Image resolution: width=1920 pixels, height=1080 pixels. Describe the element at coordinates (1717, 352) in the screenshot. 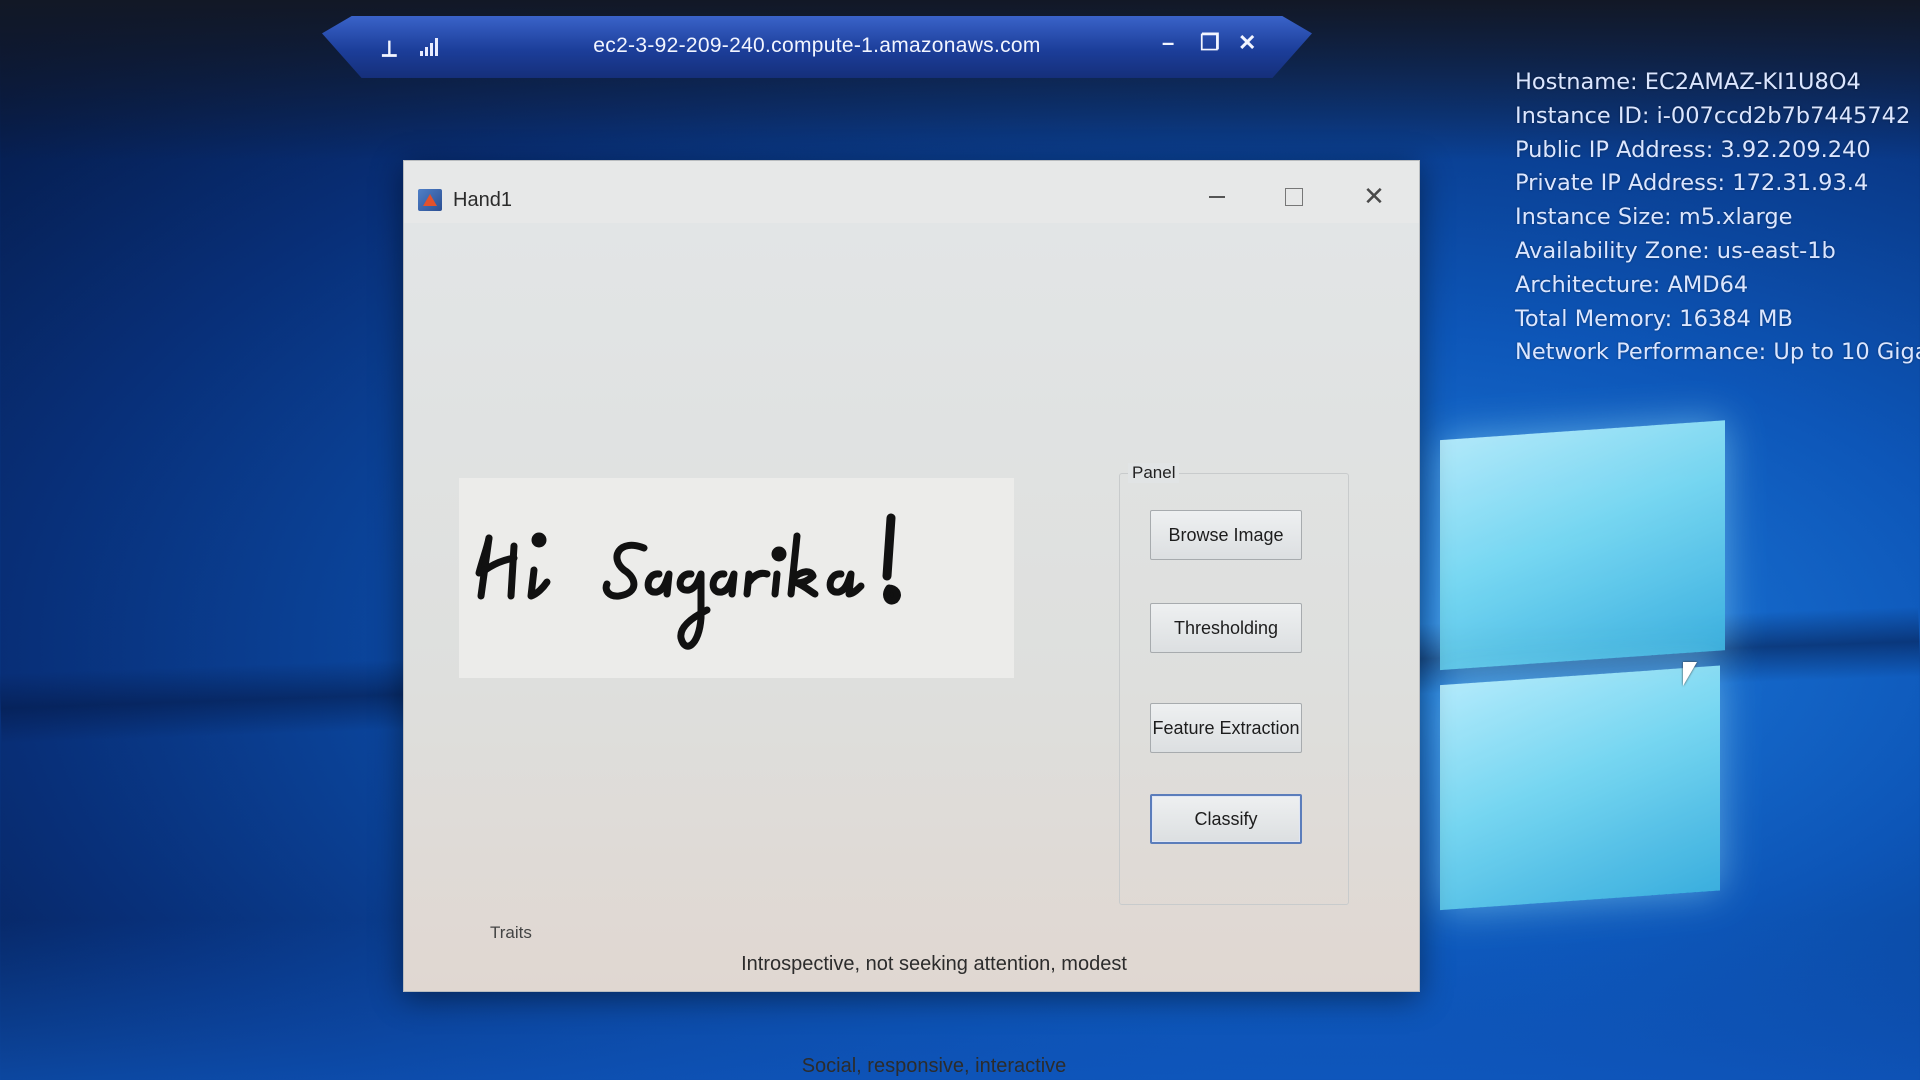

I see `network-performance: Network Performance: Up to 10 Giga` at that location.